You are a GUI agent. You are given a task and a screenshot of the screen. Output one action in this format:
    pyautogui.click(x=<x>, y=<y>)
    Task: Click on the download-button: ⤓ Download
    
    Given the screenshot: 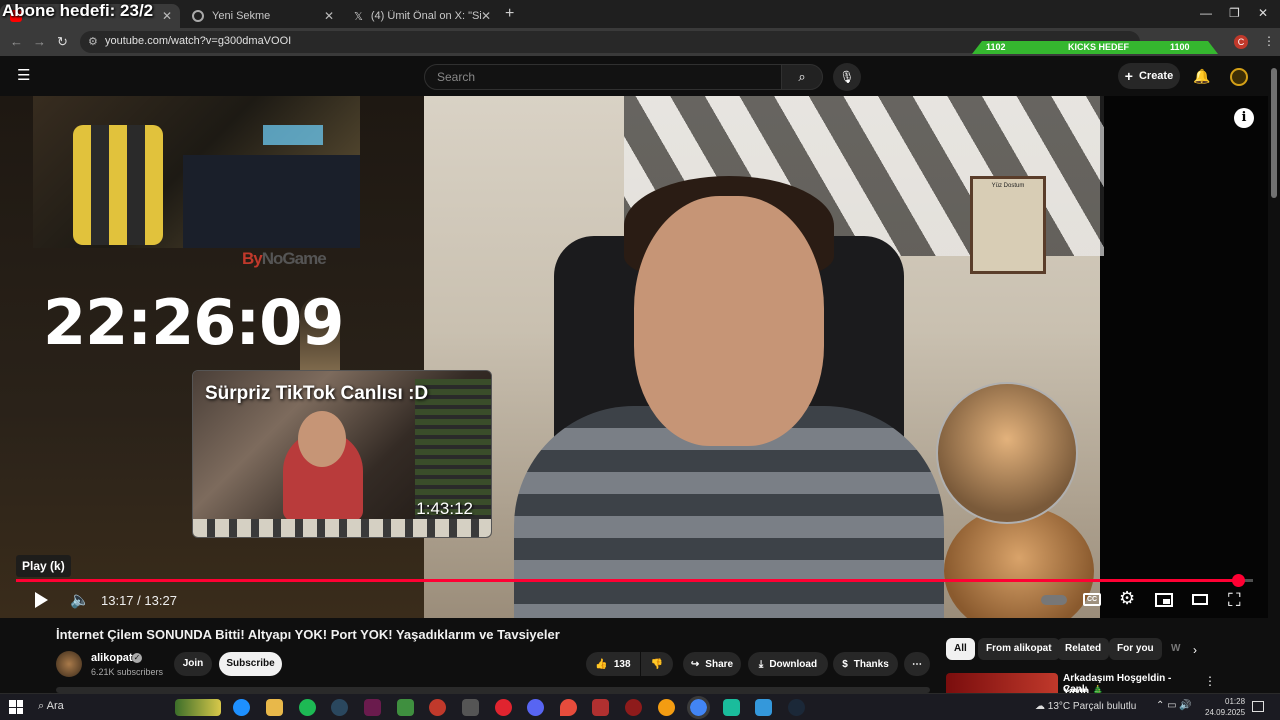 What is the action you would take?
    pyautogui.click(x=788, y=664)
    